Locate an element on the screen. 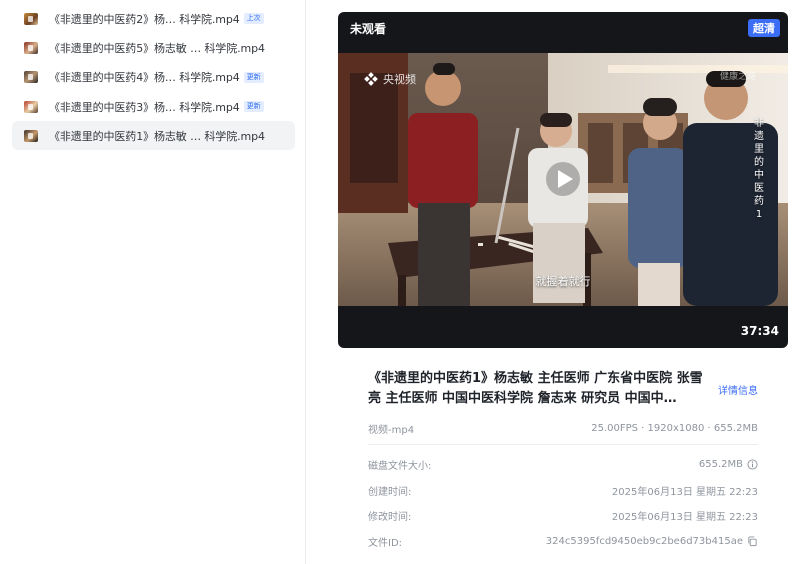 This screenshot has height=564, width=800. channel-name: 央视频 is located at coordinates (399, 79).